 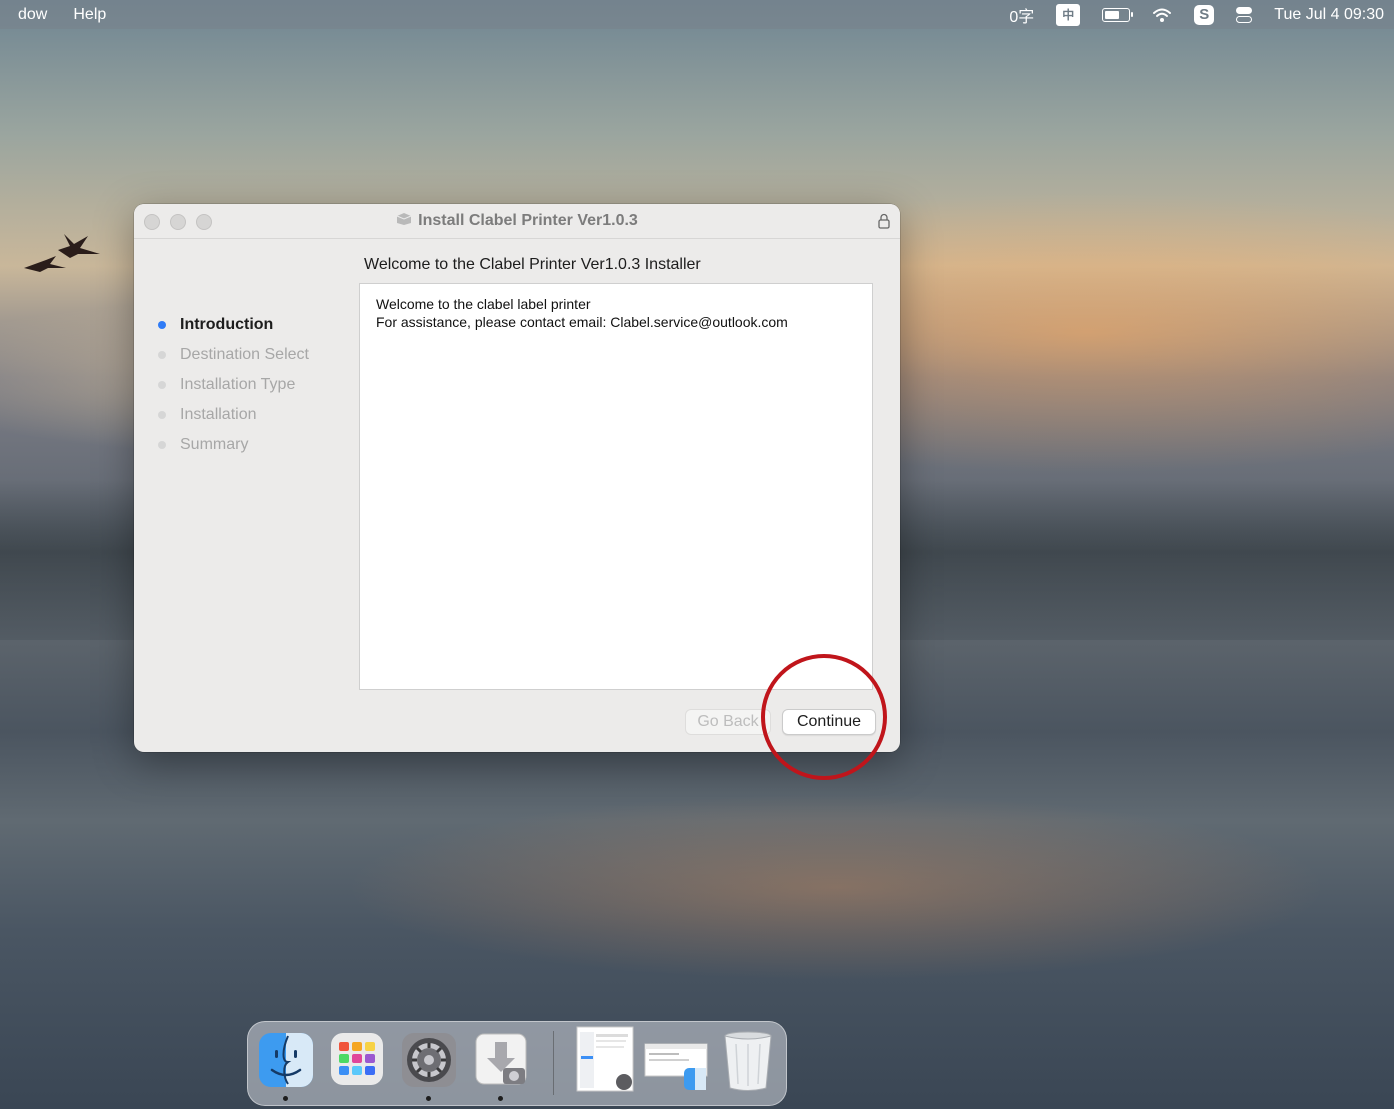 I want to click on go-back-button: Go Back, so click(x=728, y=722).